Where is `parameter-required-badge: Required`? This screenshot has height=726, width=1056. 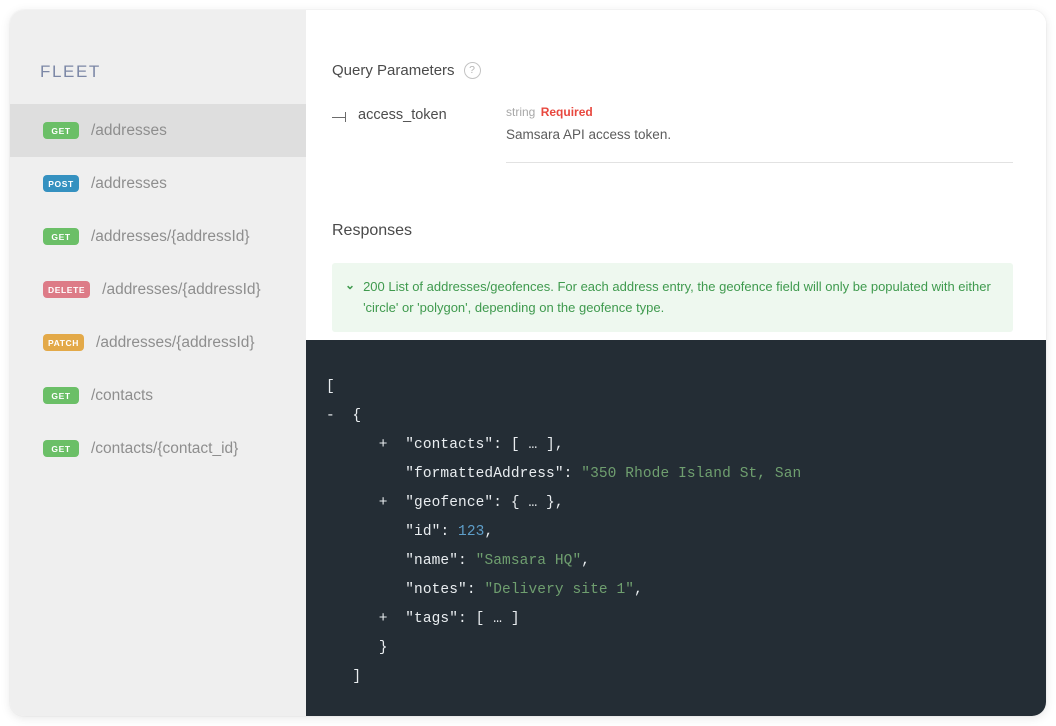 parameter-required-badge: Required is located at coordinates (566, 112).